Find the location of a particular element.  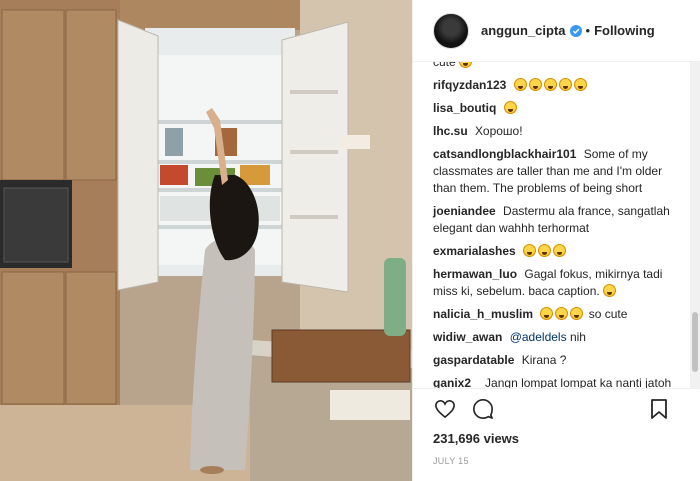

laughing-emoji-icon is located at coordinates (466, 65).